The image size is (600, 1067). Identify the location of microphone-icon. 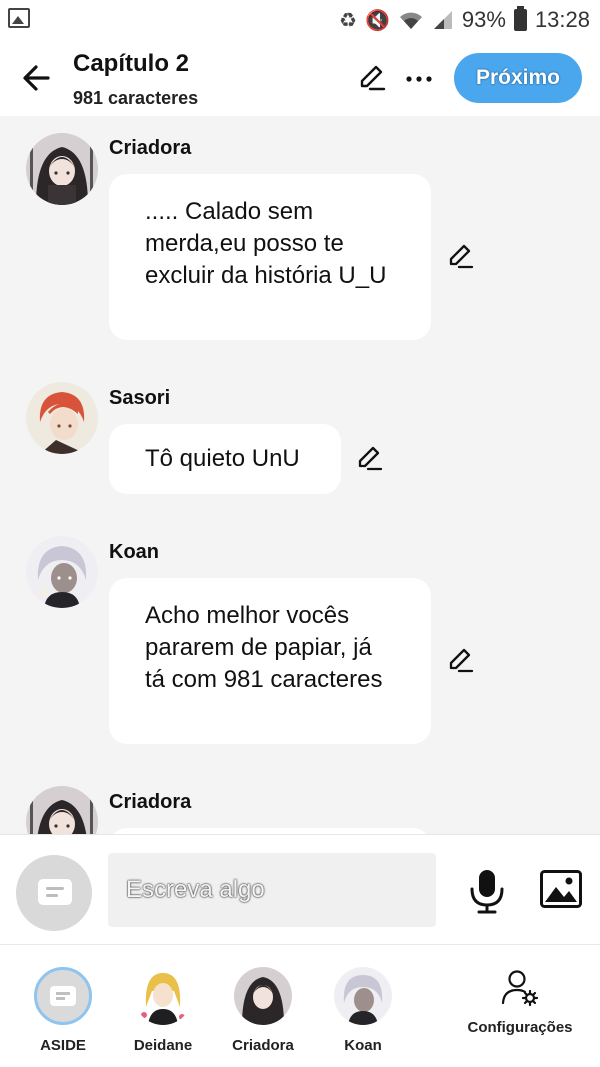
(487, 892).